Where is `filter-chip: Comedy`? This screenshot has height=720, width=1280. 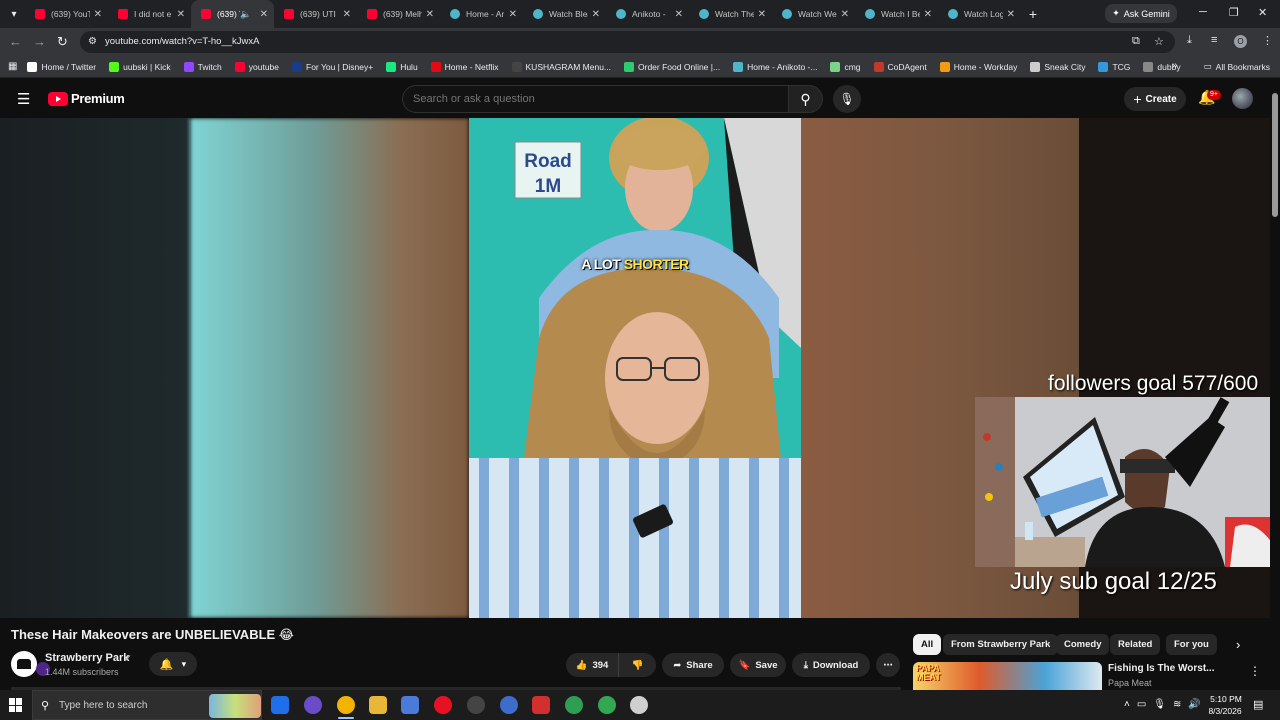
filter-chip: Comedy is located at coordinates (1083, 644).